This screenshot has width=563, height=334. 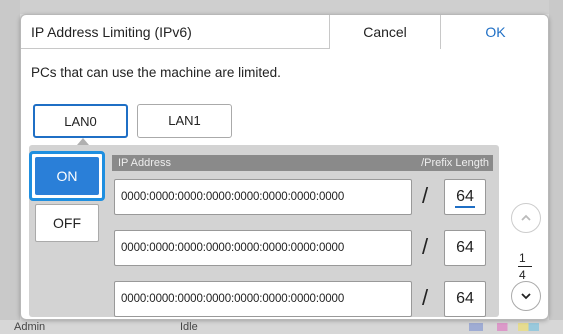 What do you see at coordinates (465, 207) in the screenshot?
I see `text-cursor` at bounding box center [465, 207].